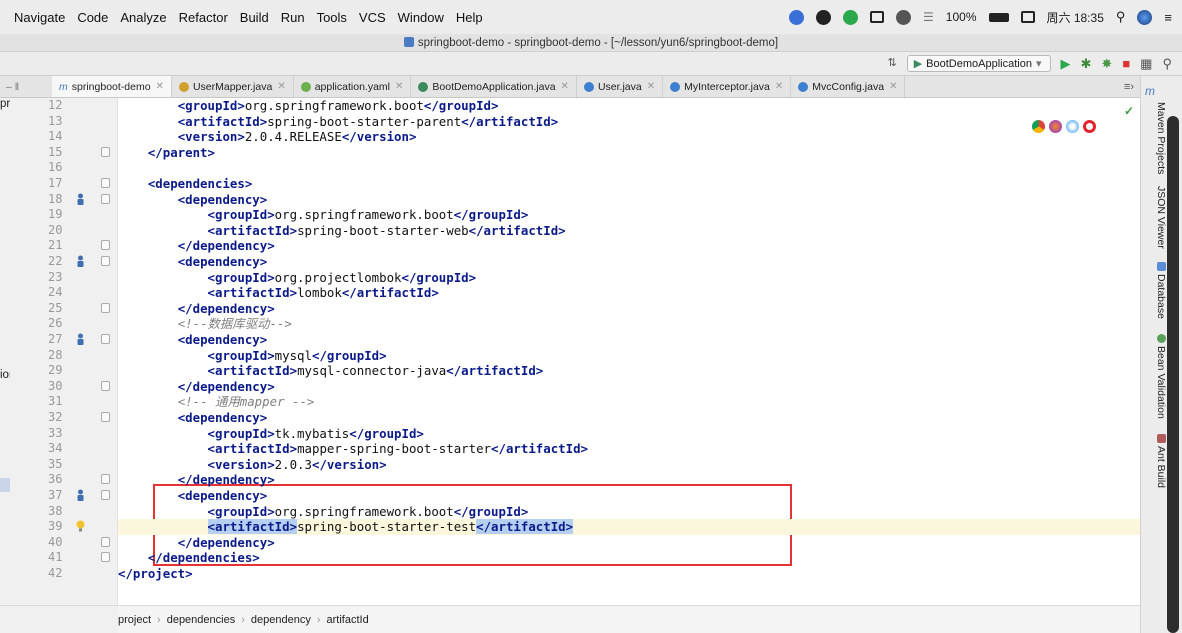 The width and height of the screenshot is (1182, 633). I want to click on menu-analyze: Analyze, so click(143, 17).